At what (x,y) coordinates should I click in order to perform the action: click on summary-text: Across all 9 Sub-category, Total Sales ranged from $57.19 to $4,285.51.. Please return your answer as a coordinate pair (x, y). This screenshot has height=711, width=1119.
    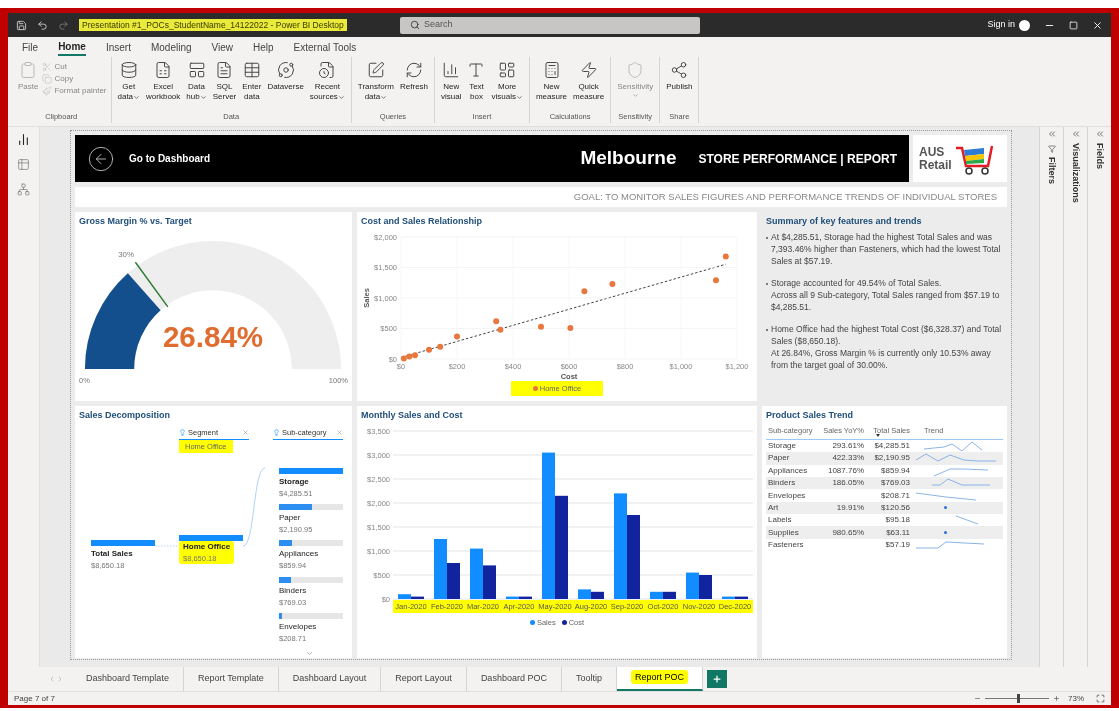
    Looking at the image, I should click on (886, 300).